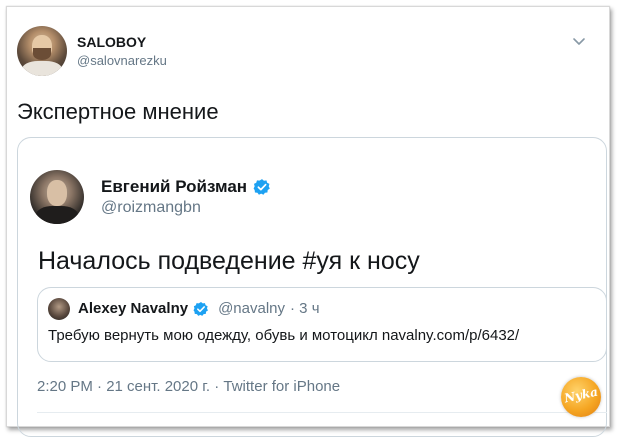 The height and width of the screenshot is (437, 620). I want to click on quoted-author-handle: @roizmangbn, so click(151, 208).